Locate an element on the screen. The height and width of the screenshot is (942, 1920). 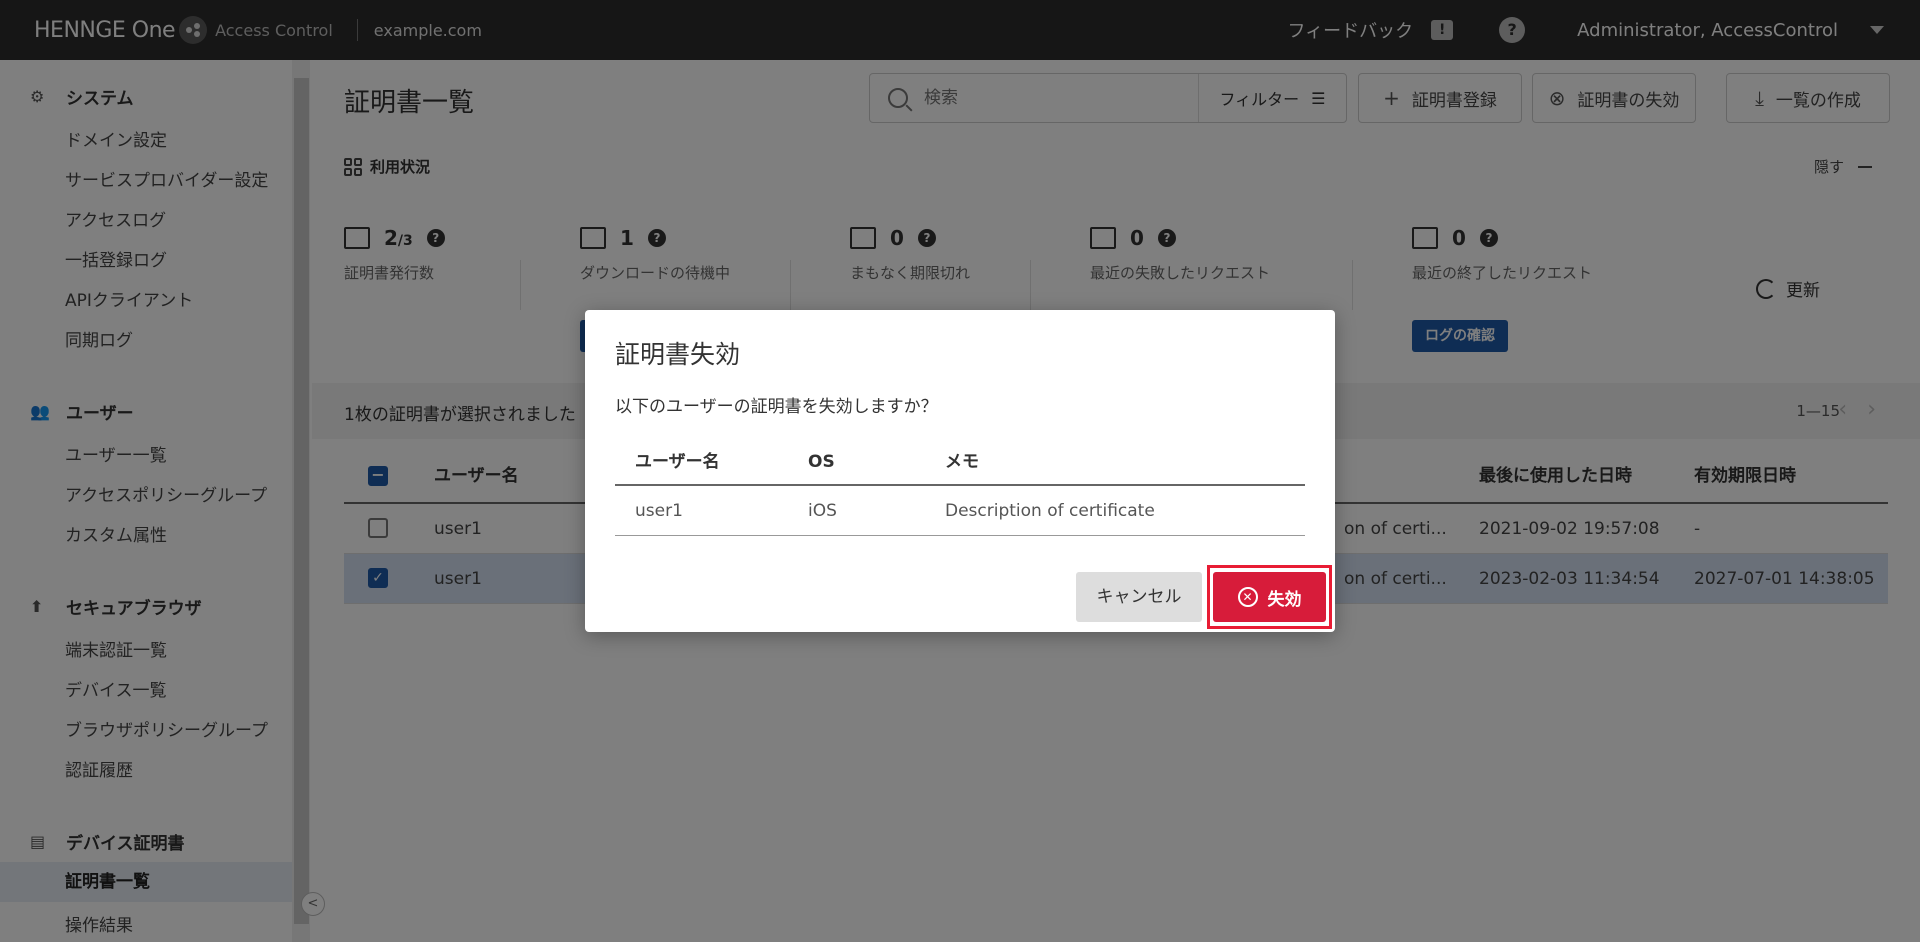
dialog-table-row: user1 iOS Description of certificate is located at coordinates (960, 511).